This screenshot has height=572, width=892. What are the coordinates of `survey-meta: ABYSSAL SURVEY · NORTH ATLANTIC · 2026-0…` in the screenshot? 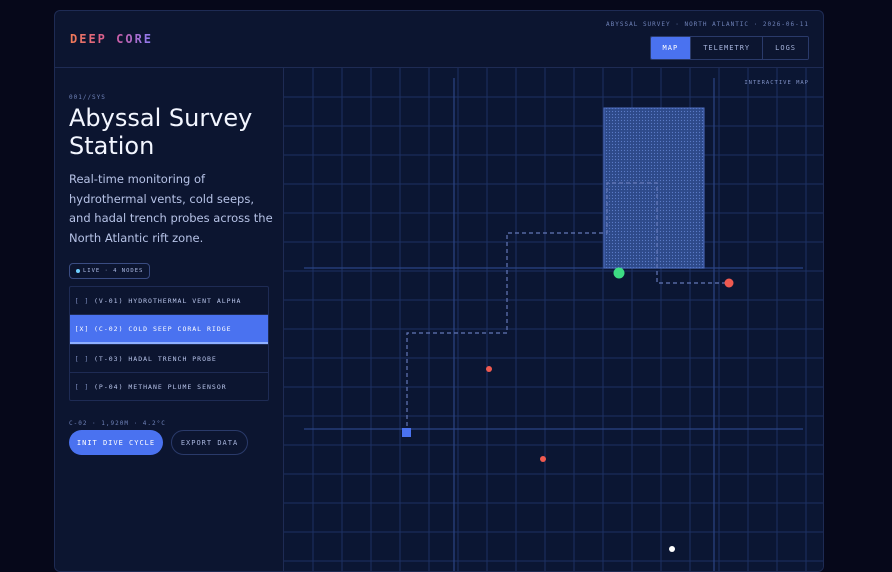 It's located at (707, 24).